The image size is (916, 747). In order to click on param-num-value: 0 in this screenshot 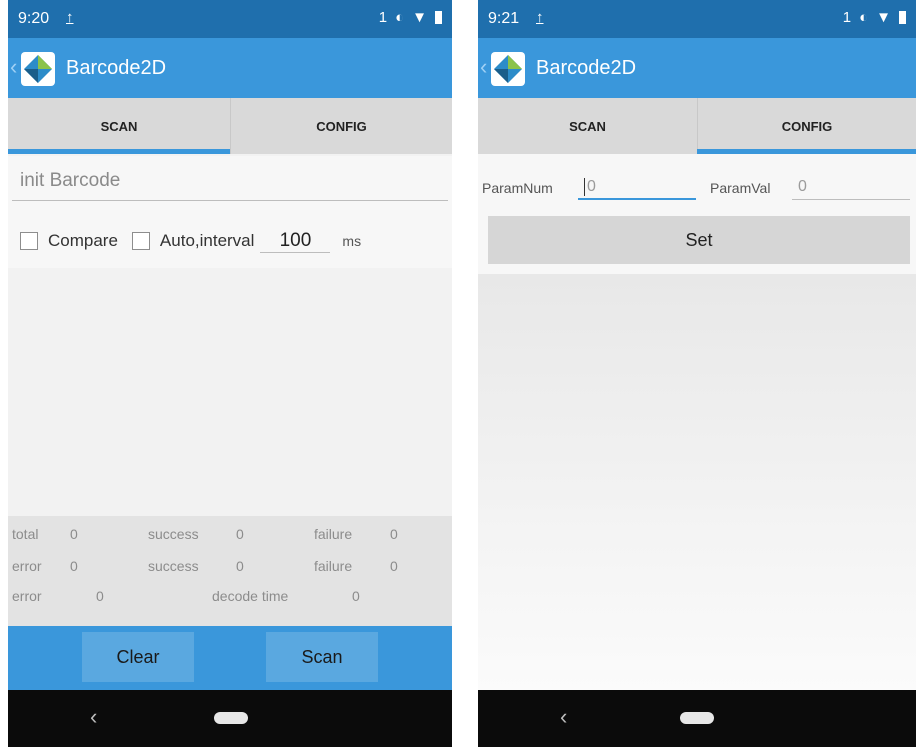, I will do `click(591, 186)`.